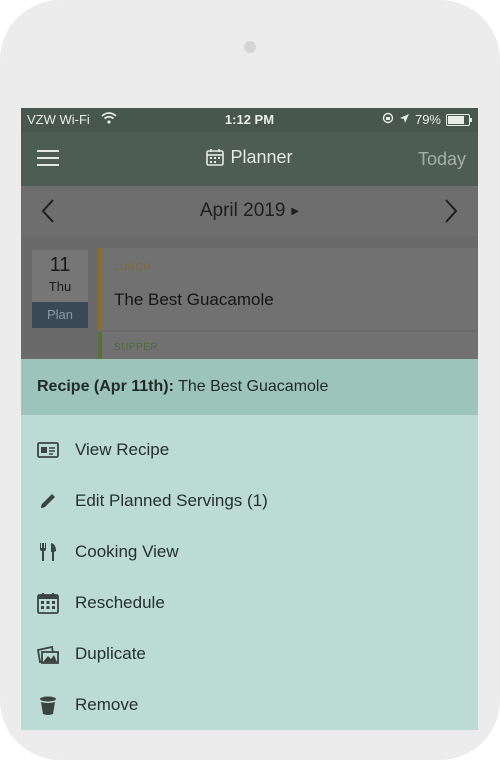 The image size is (500, 760). What do you see at coordinates (110, 653) in the screenshot?
I see `action-label: Duplicate` at bounding box center [110, 653].